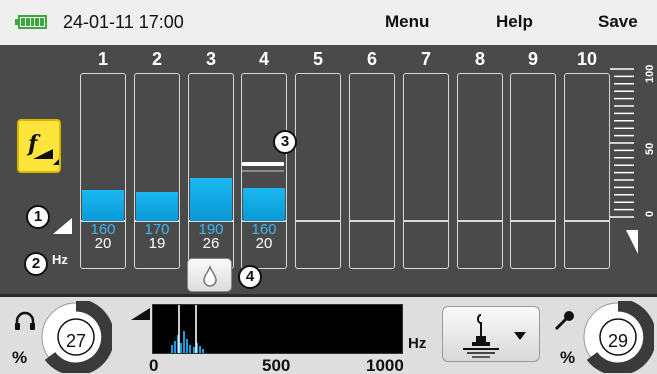 The width and height of the screenshot is (657, 374). Describe the element at coordinates (263, 171) in the screenshot. I see `marker-shadow` at that location.